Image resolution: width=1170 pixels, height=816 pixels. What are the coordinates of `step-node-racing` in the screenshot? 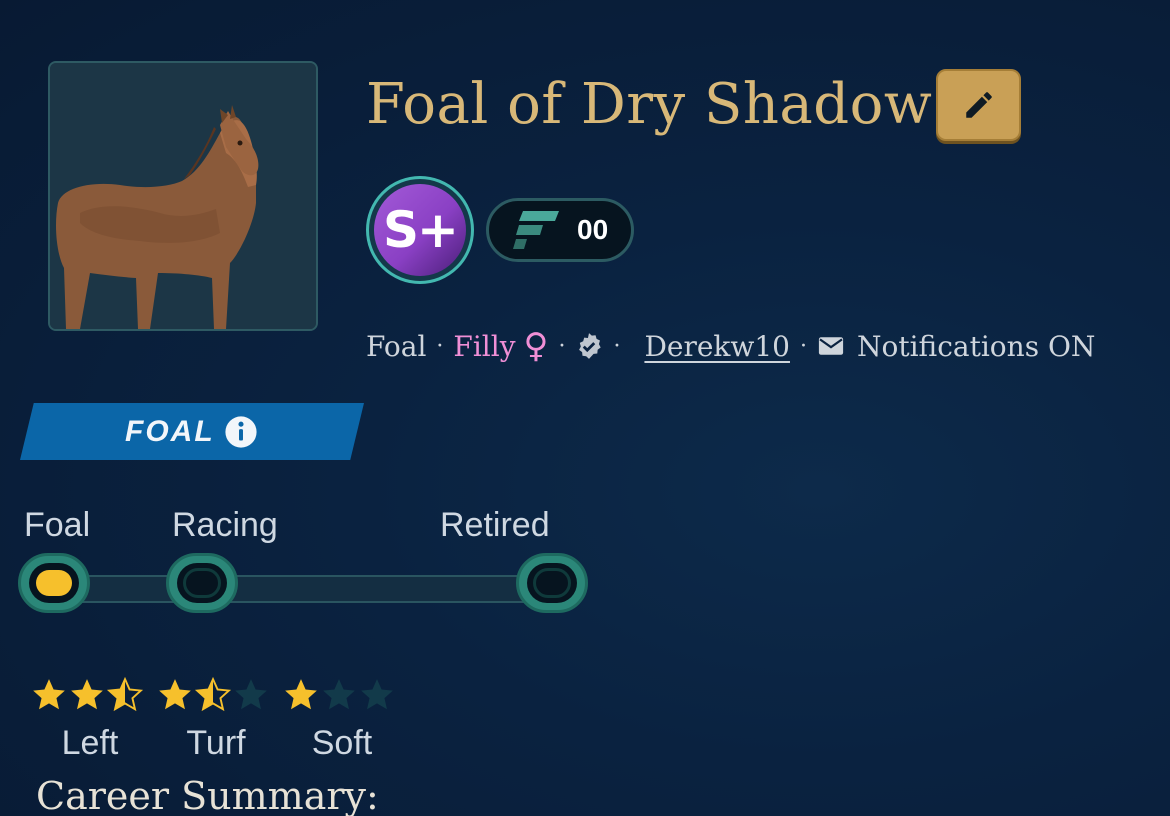 It's located at (202, 583).